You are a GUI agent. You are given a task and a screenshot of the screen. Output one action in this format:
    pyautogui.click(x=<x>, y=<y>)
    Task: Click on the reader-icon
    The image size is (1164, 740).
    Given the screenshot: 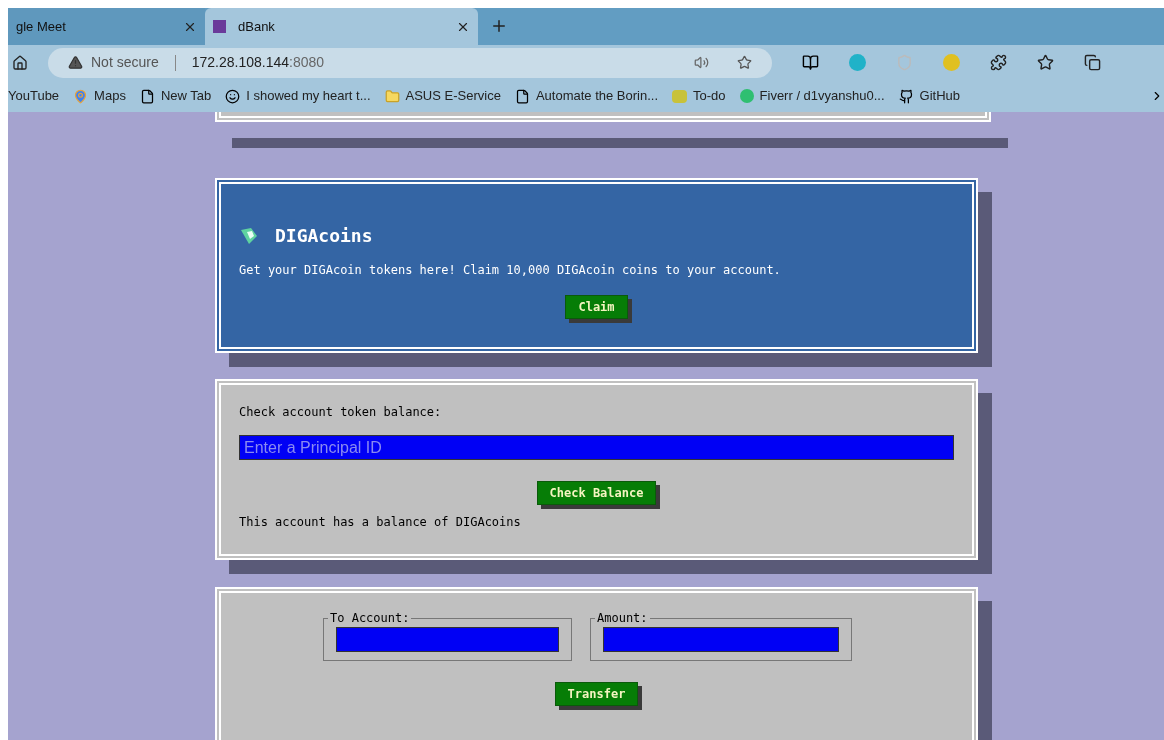 What is the action you would take?
    pyautogui.click(x=810, y=62)
    